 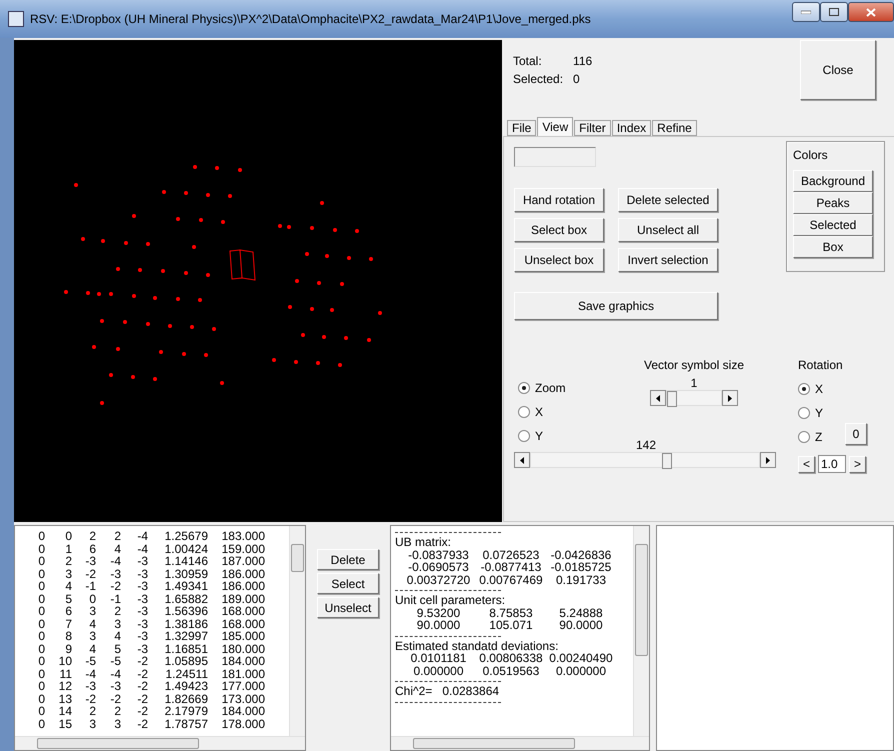 I want to click on maximize-icon, so click(x=834, y=12).